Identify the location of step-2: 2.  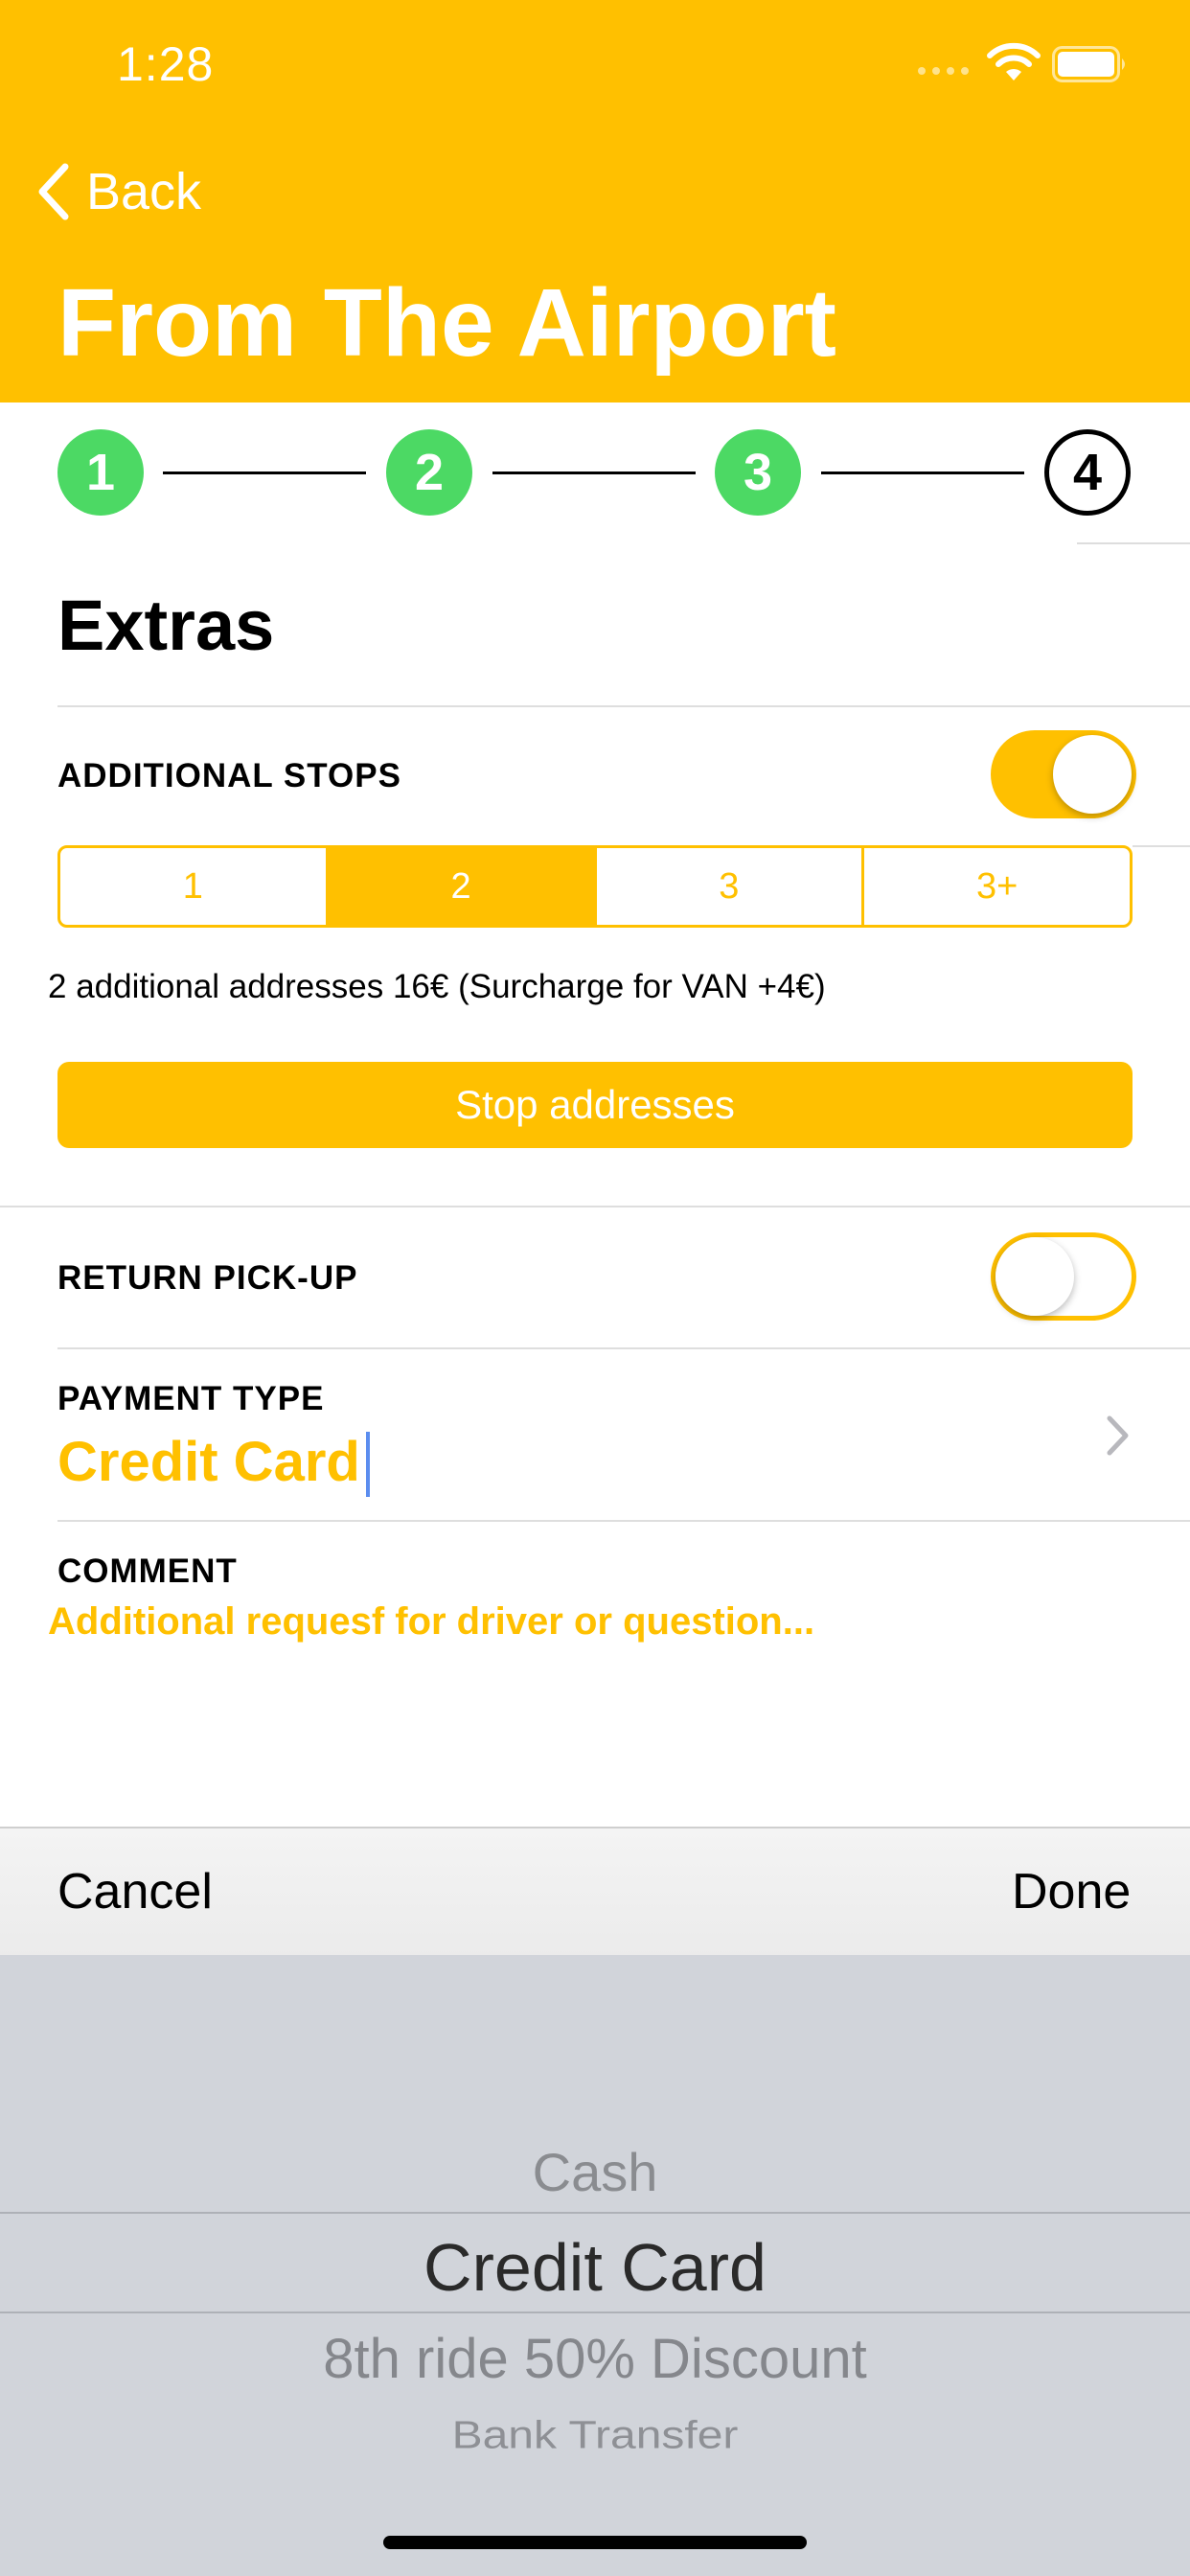
(429, 472).